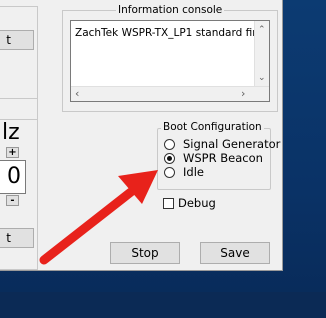 This screenshot has width=326, height=318. I want to click on scroll-left-icon: ‹, so click(77, 93).